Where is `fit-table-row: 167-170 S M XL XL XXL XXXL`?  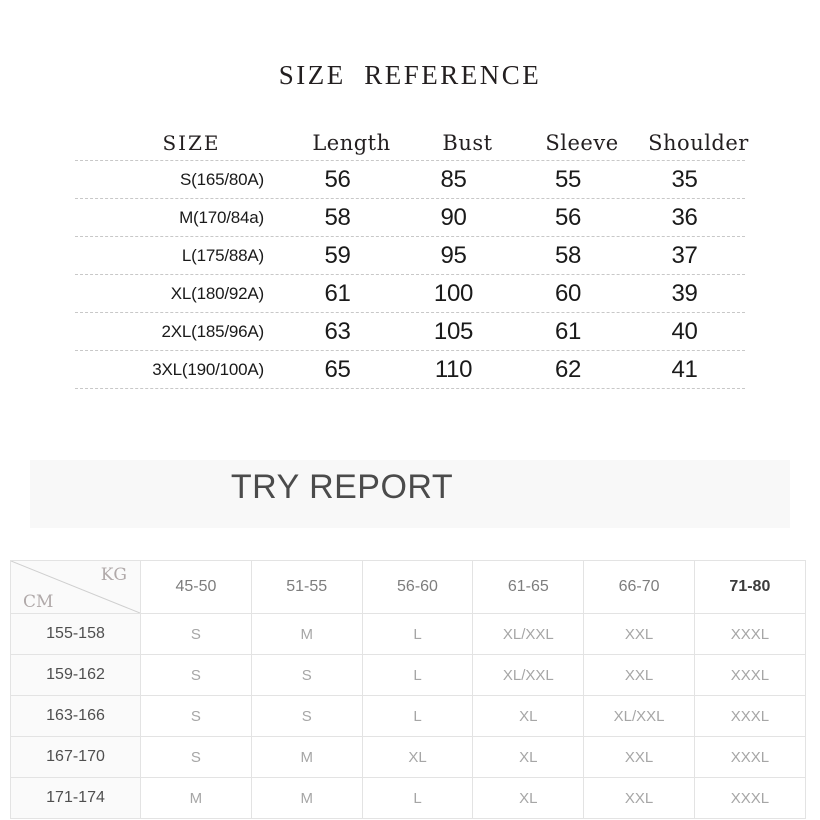
fit-table-row: 167-170 S M XL XL XXL XXXL is located at coordinates (408, 757).